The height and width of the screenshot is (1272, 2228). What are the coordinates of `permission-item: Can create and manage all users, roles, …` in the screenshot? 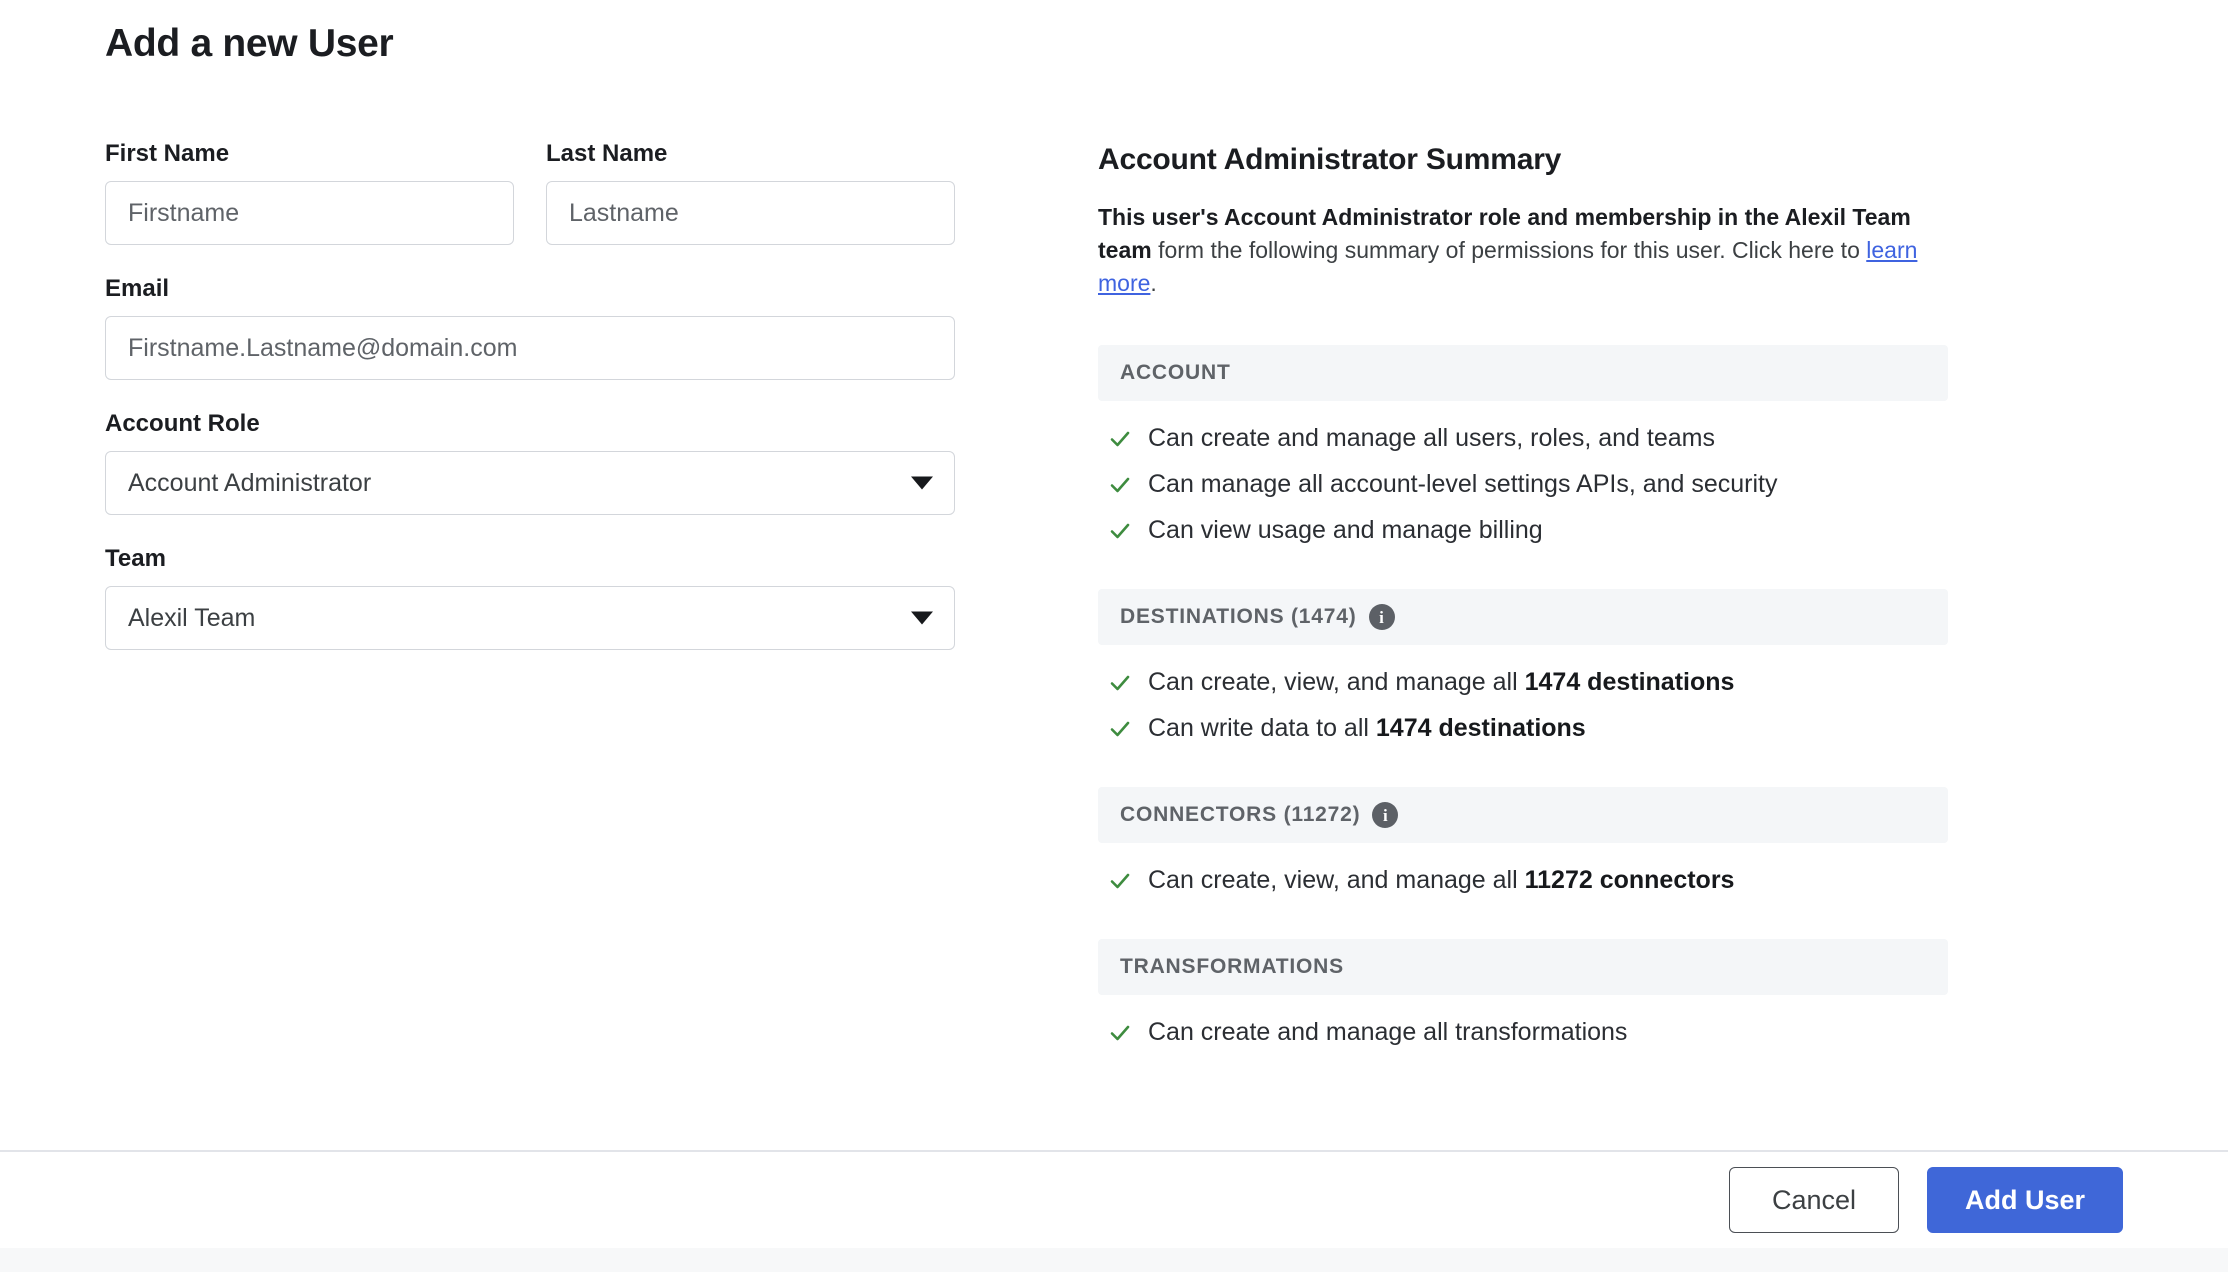 It's located at (1523, 438).